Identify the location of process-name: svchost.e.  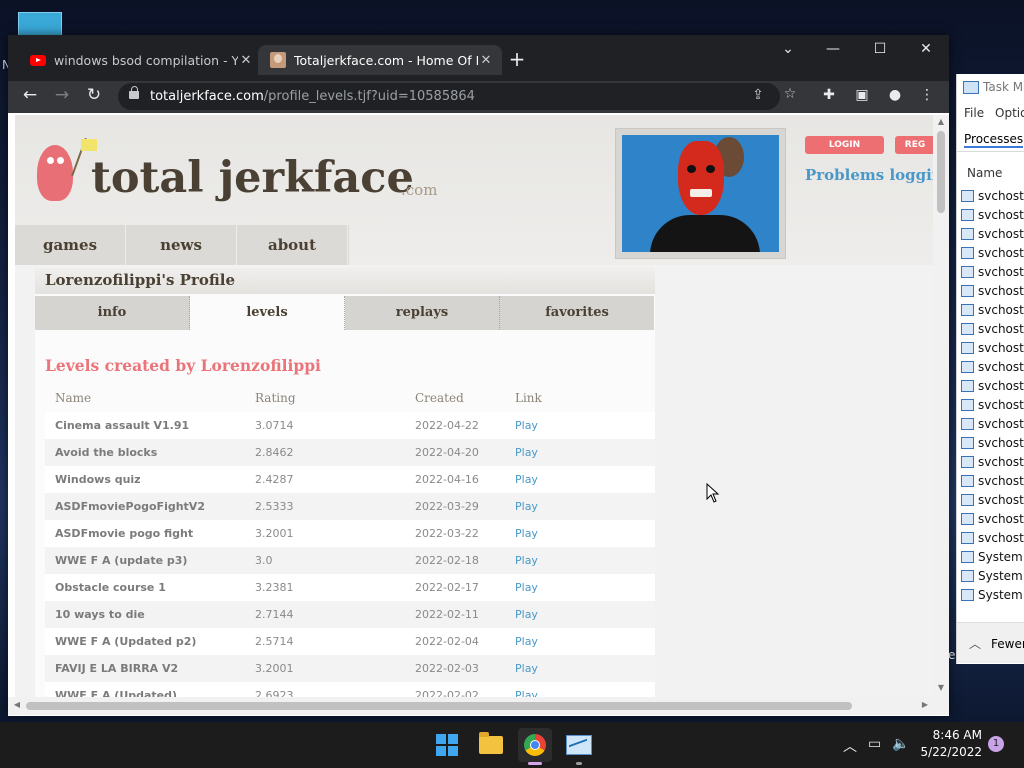
(1001, 385).